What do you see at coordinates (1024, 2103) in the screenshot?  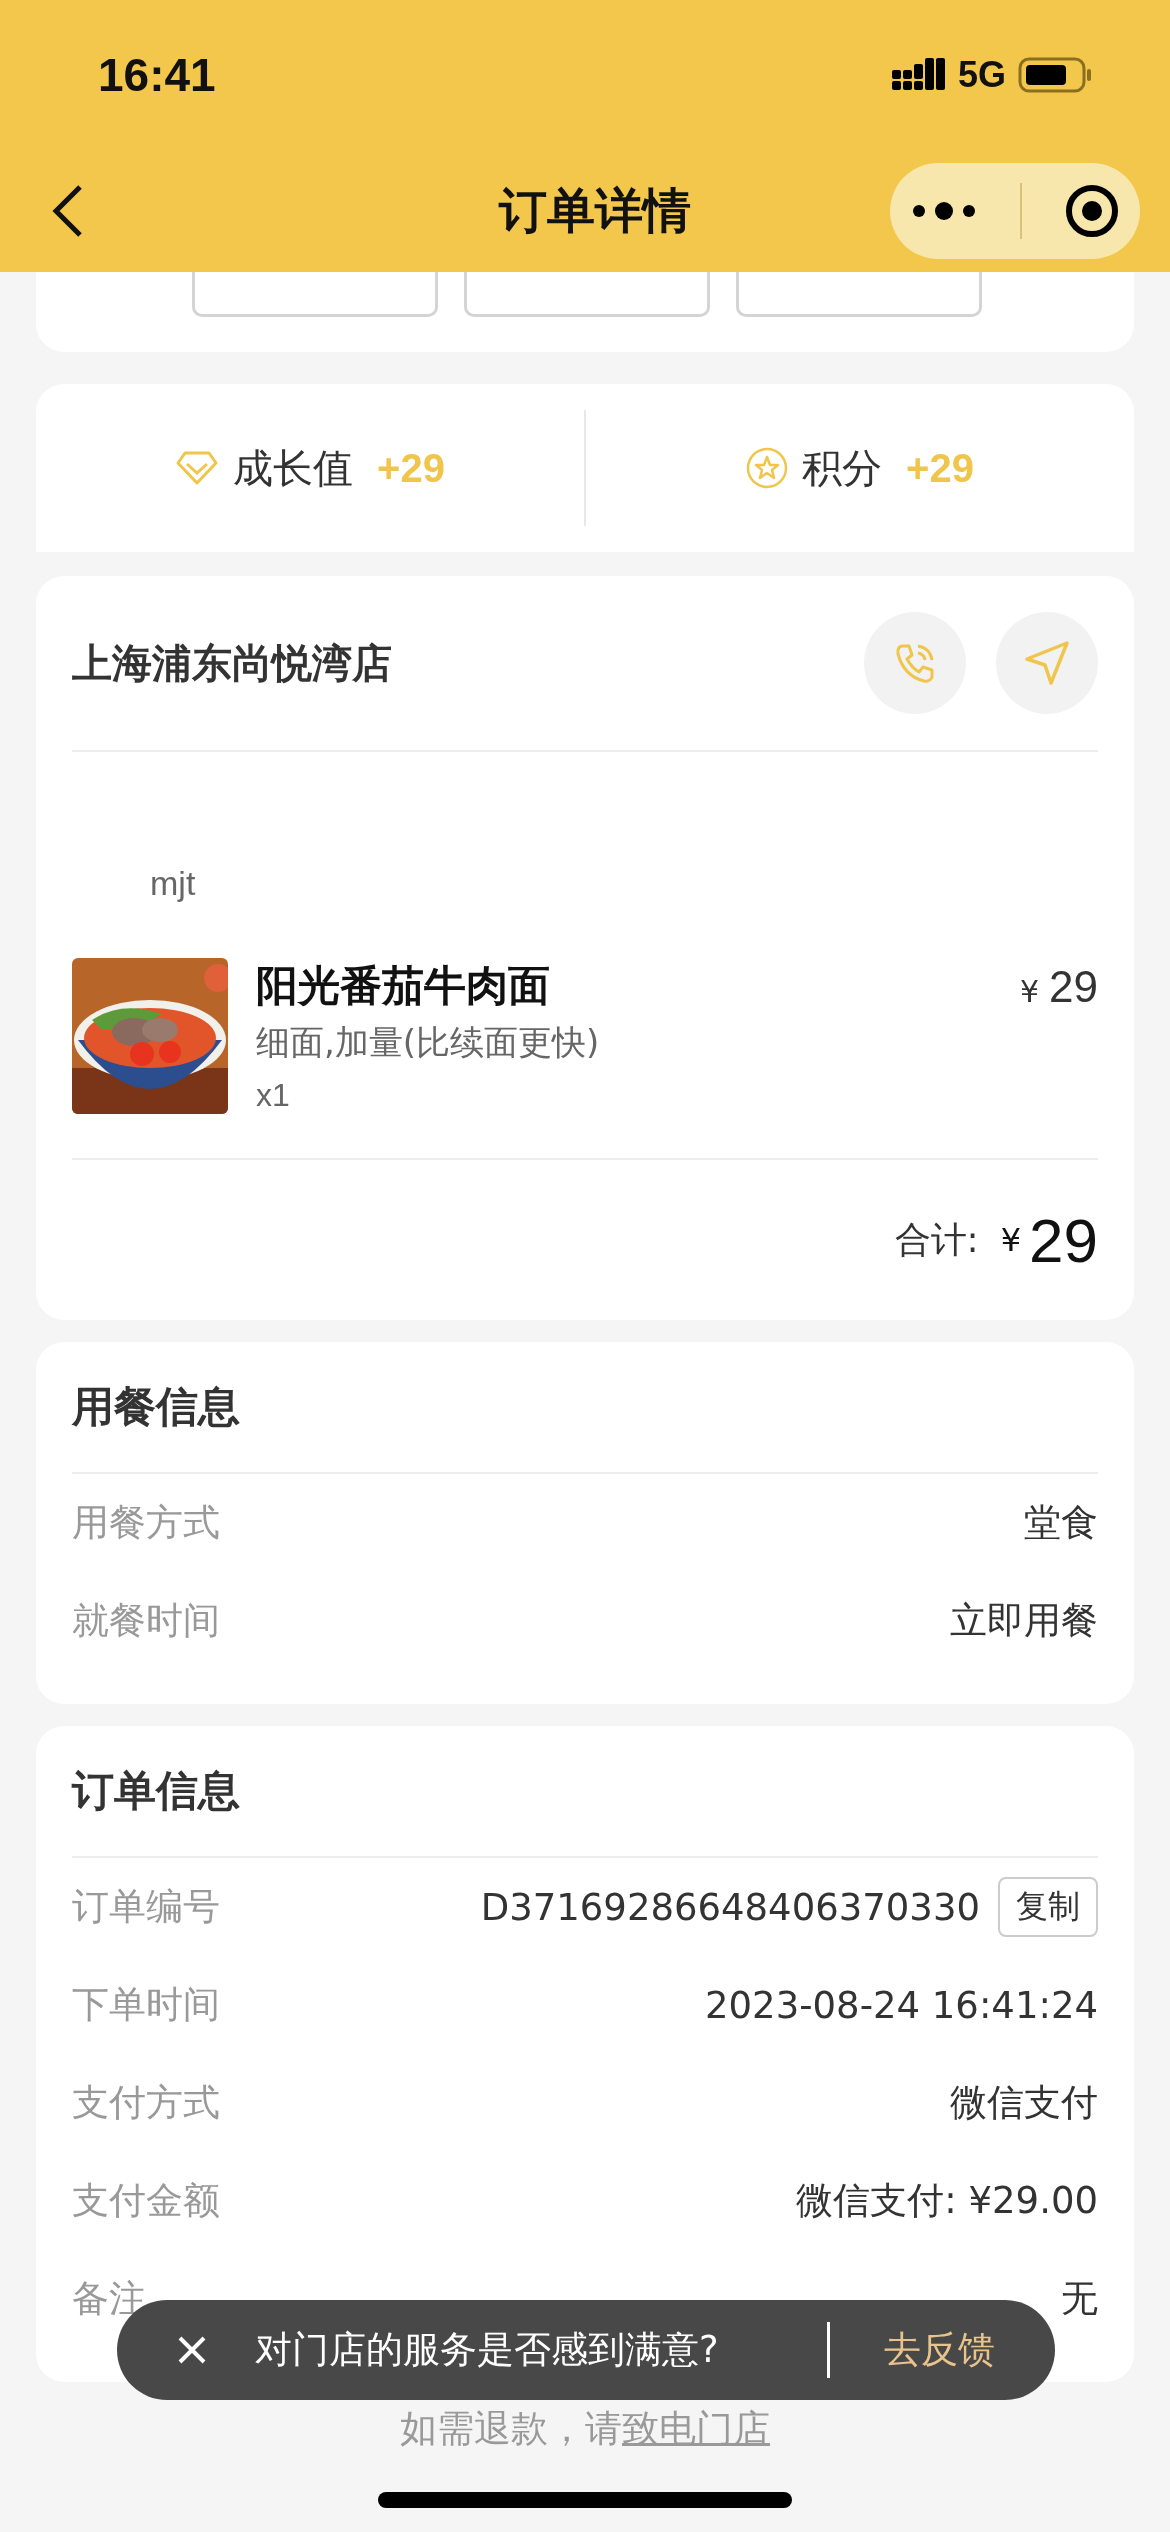 I see `field-value: 微信支付` at bounding box center [1024, 2103].